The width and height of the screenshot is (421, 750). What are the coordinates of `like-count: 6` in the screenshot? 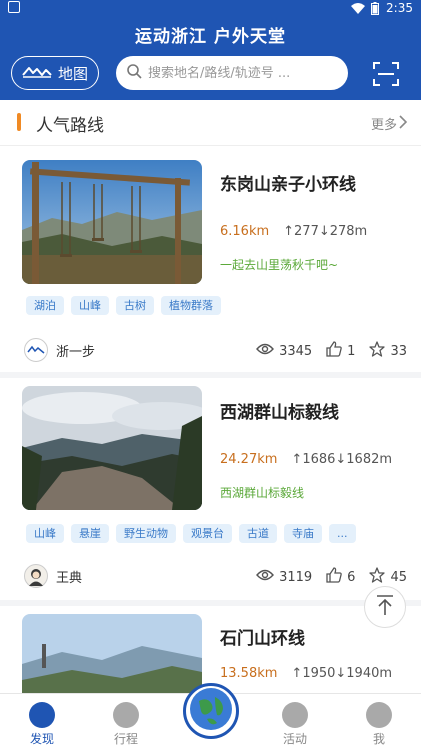 It's located at (351, 577).